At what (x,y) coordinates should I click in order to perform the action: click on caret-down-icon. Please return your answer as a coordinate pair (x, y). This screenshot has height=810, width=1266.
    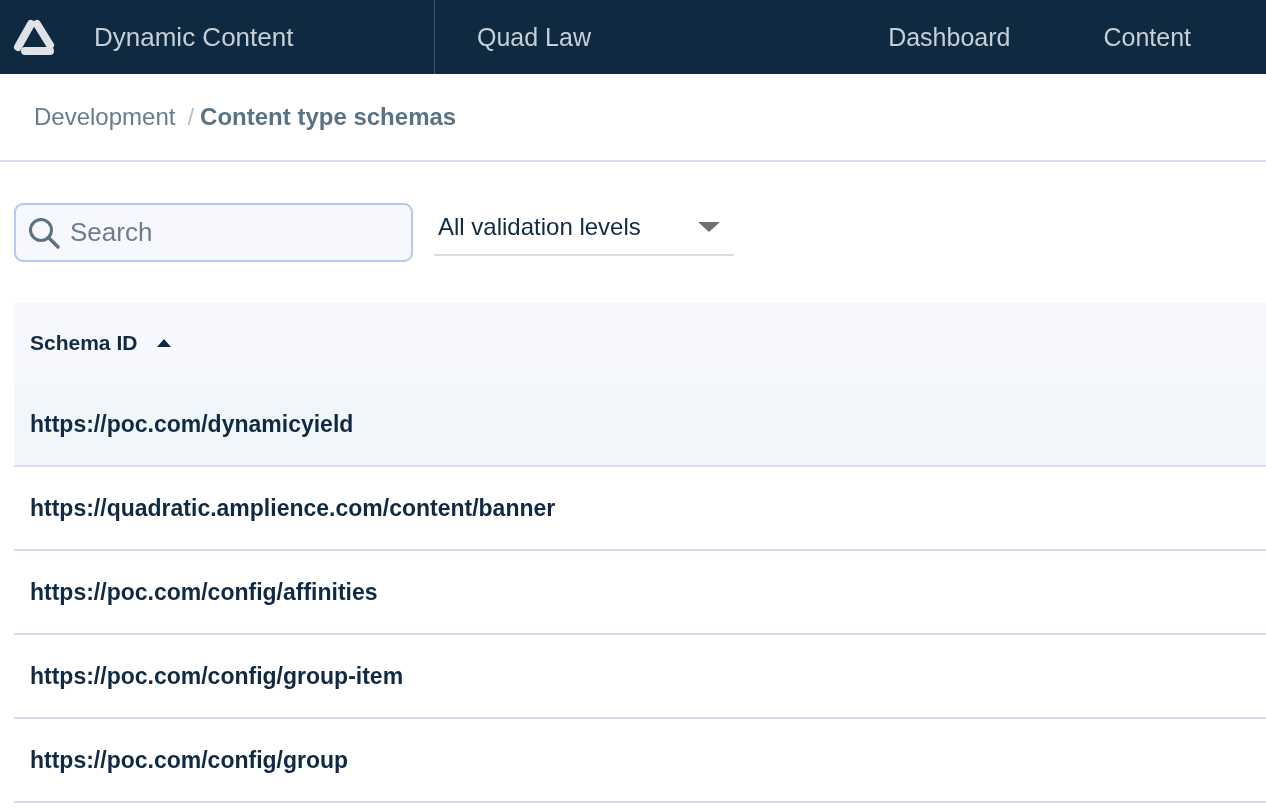
    Looking at the image, I should click on (709, 226).